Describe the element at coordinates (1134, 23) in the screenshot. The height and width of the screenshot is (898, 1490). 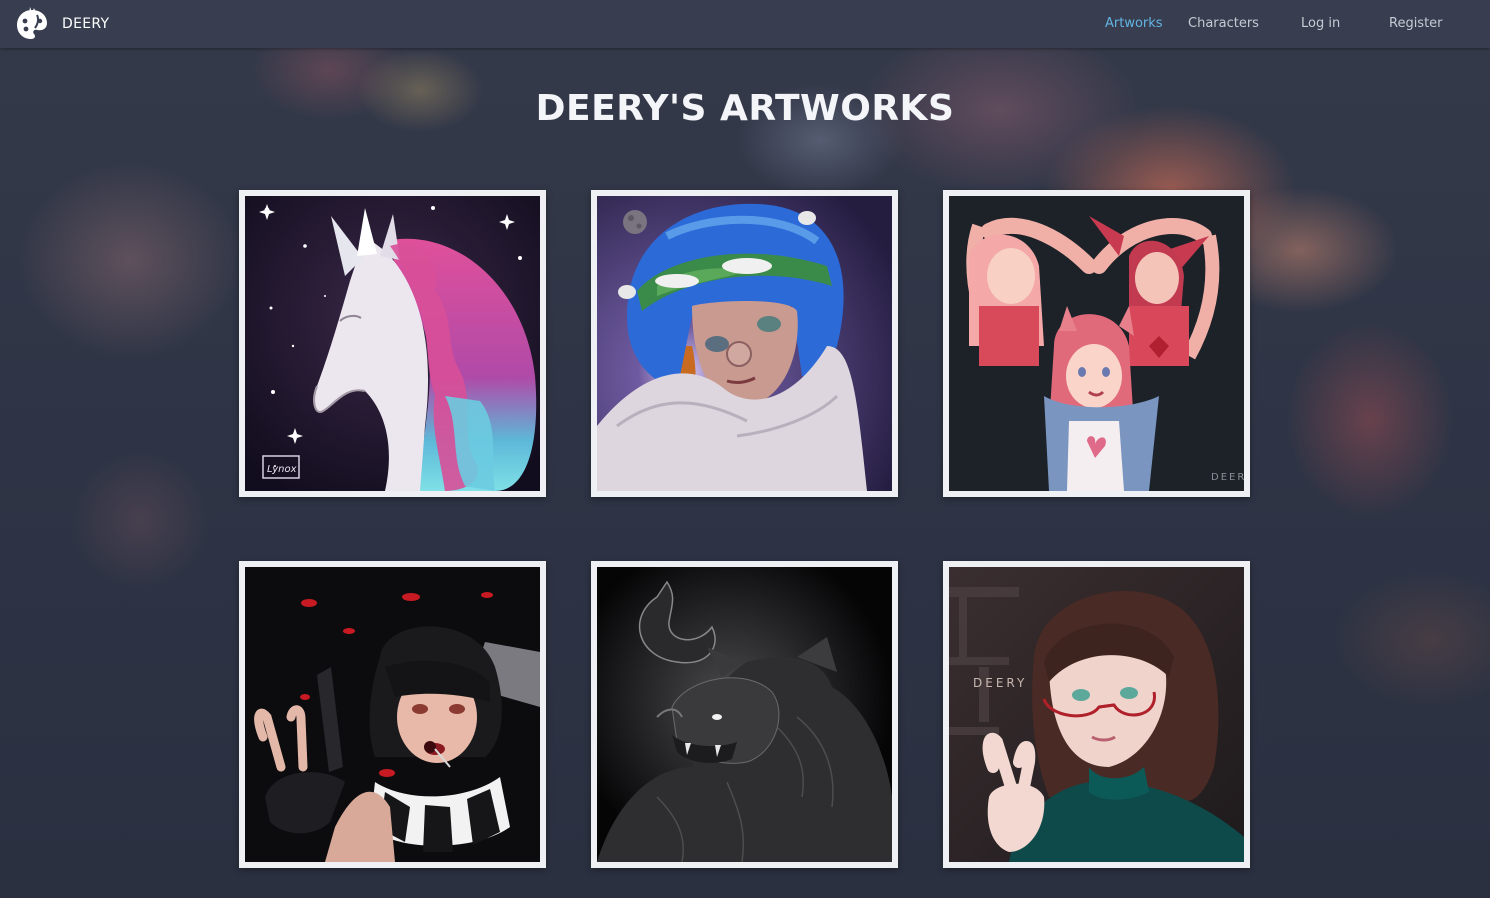
I see `nav-link-artworks: Artworks` at that location.